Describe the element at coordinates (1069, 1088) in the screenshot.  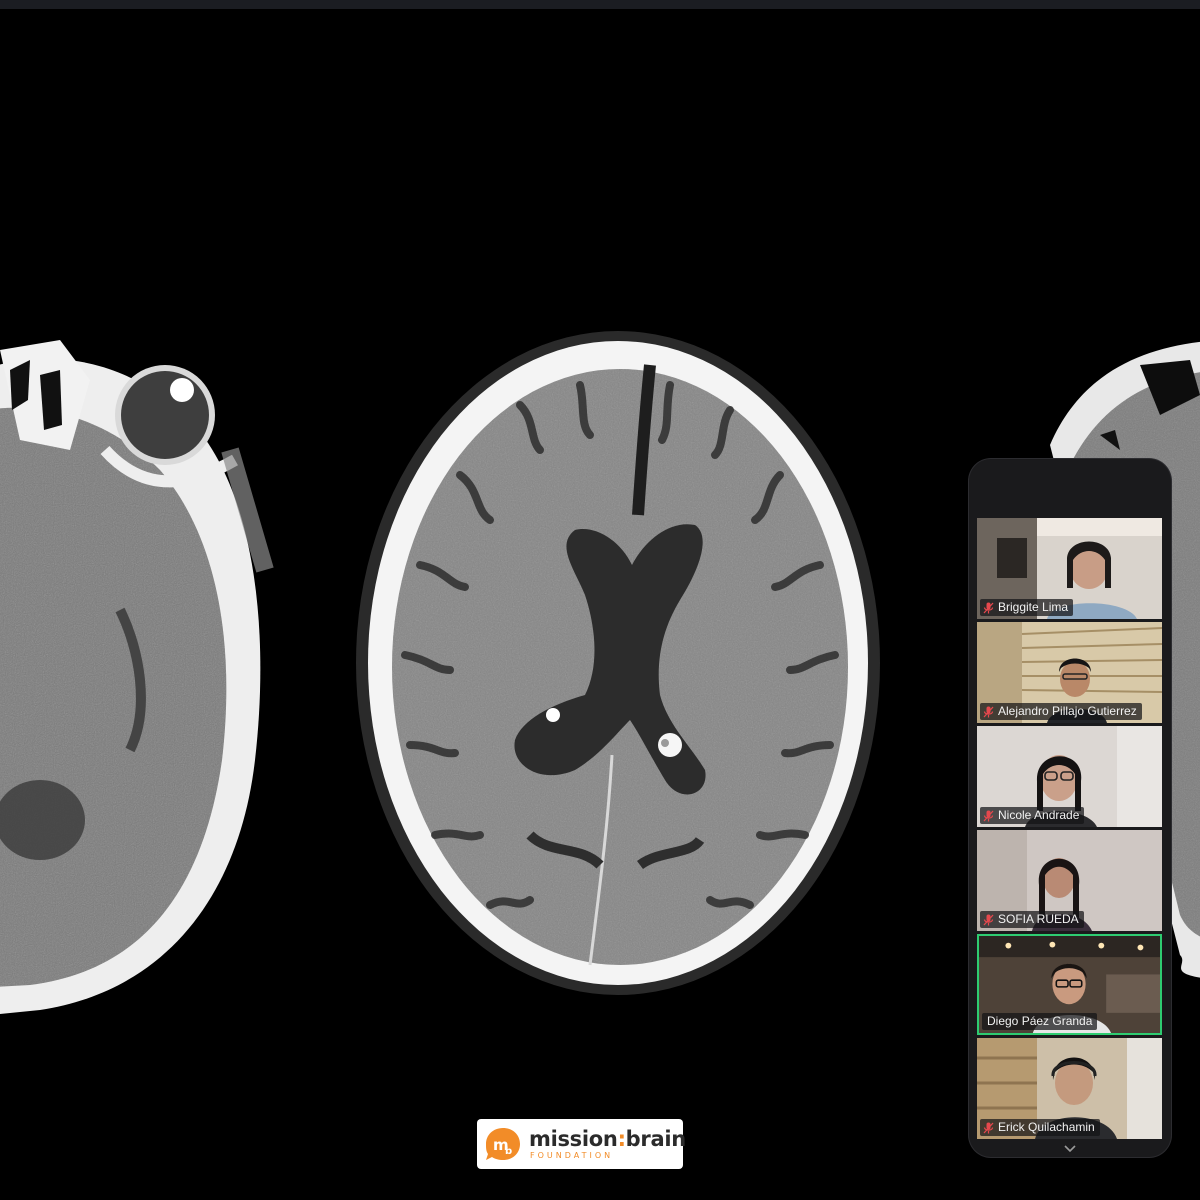
I see `participant-tile-erick-quilachamin: Erick Quilachamin` at that location.